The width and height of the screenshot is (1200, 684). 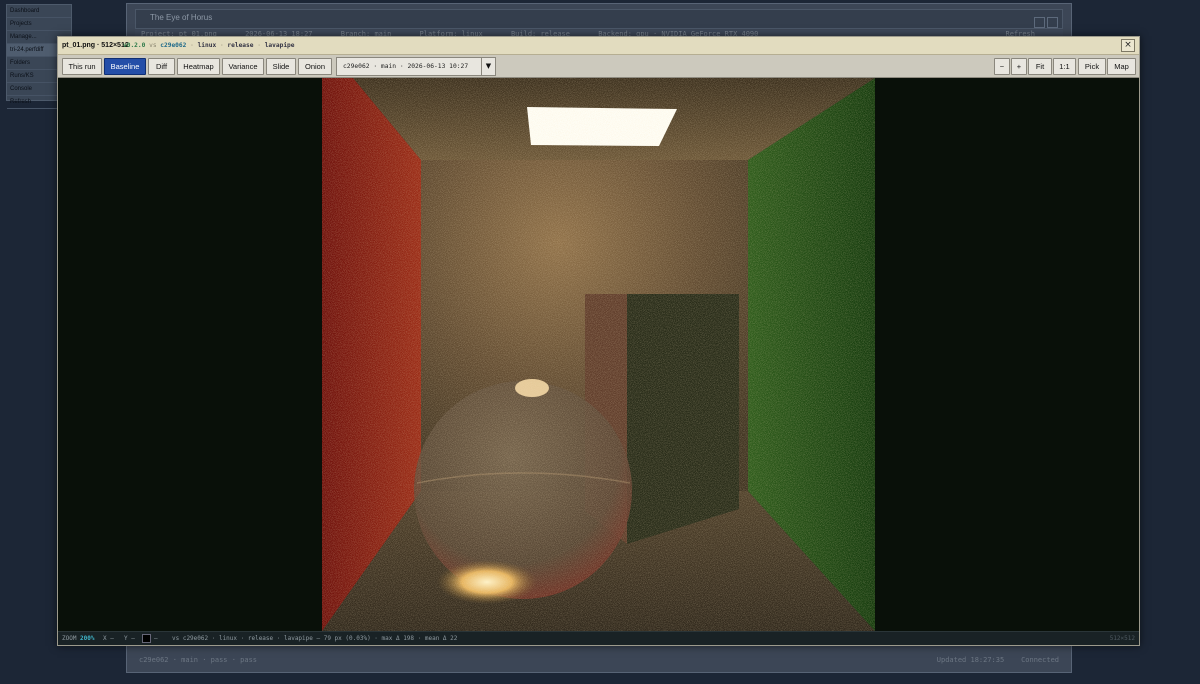 What do you see at coordinates (599, 19) in the screenshot?
I see `background-window-titlebar: The Eye of Horus` at bounding box center [599, 19].